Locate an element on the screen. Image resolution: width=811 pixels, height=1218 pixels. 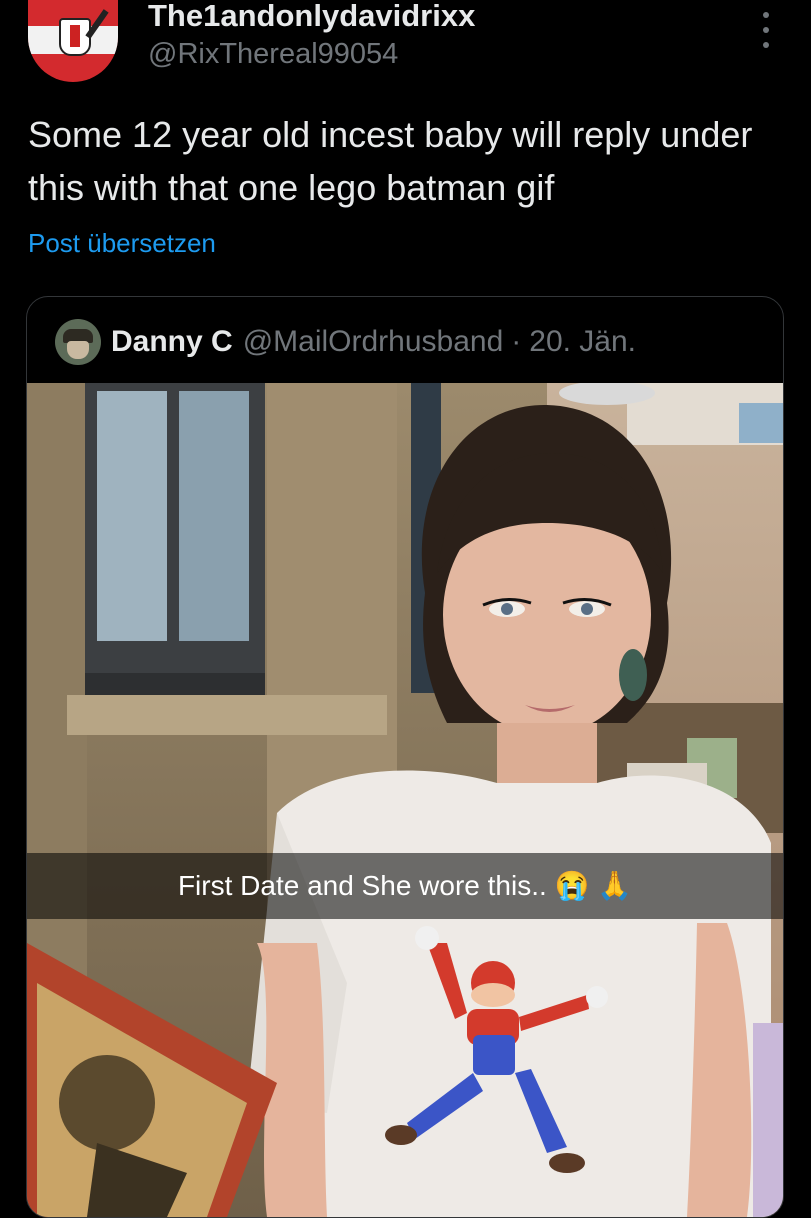
photo-caption: First Date and She wore this.. 😭 🙏 is located at coordinates (405, 885).